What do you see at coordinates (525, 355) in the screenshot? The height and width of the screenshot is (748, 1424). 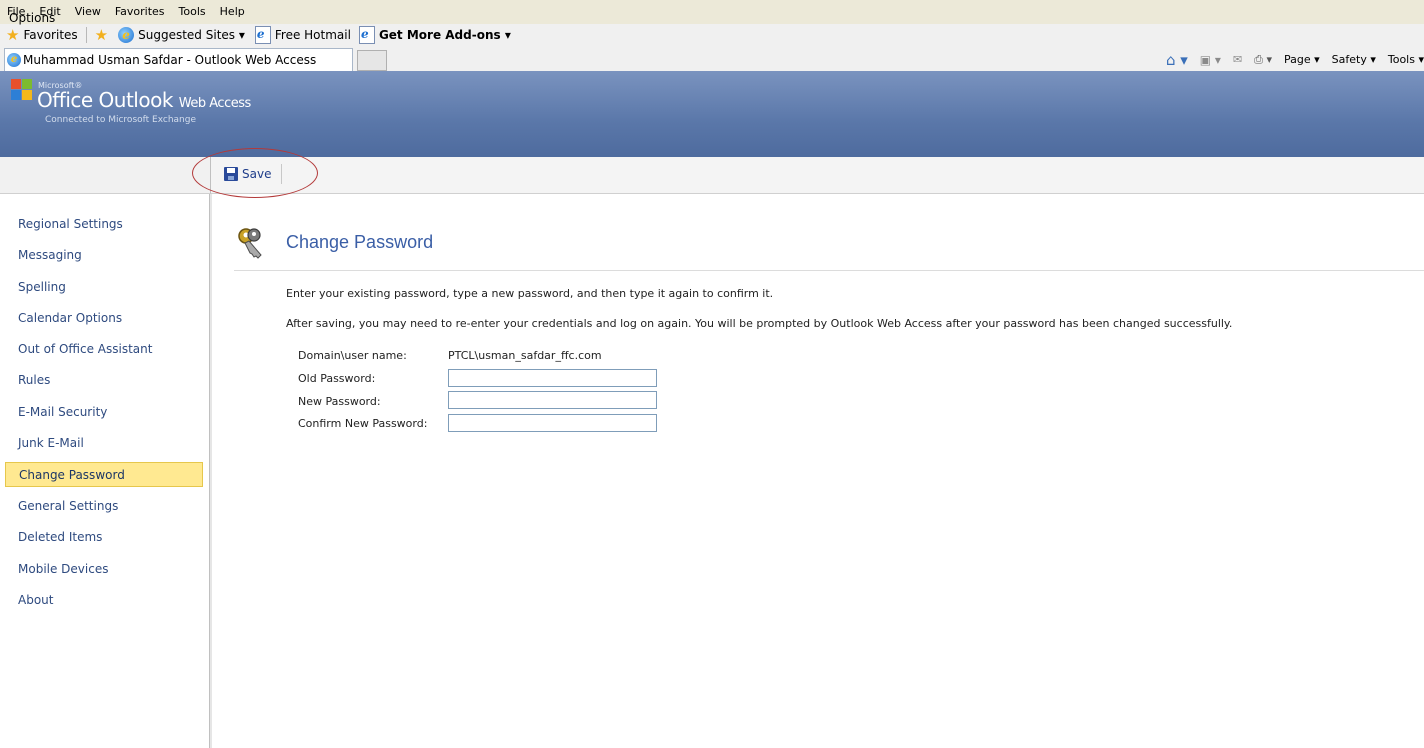 I see `domain-user-value: PTCL\usman_safdar_ffc.com` at bounding box center [525, 355].